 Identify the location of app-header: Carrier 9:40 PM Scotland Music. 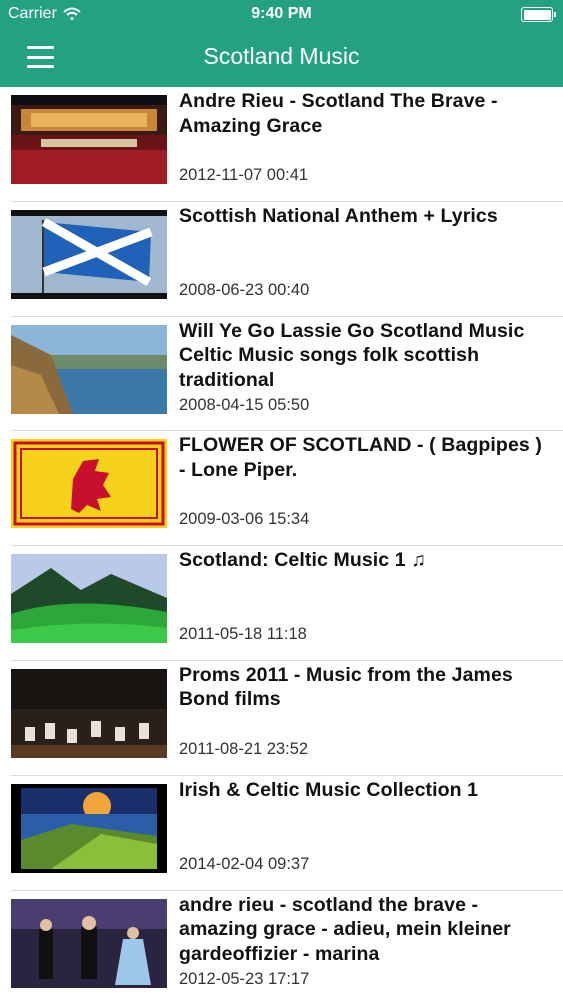
(281, 43).